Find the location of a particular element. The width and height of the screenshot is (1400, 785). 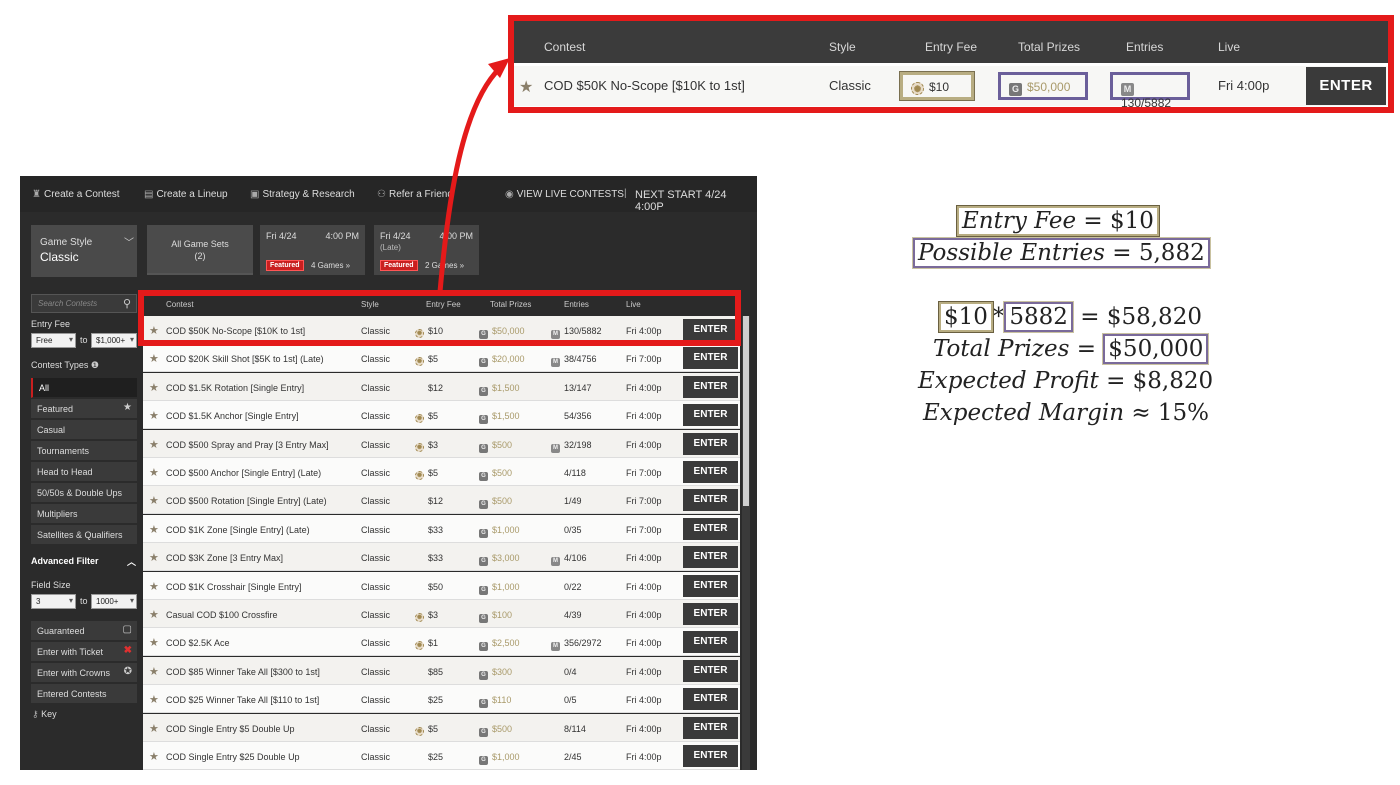

nav-strategy-research: ▣ Strategy & Research is located at coordinates (302, 194).